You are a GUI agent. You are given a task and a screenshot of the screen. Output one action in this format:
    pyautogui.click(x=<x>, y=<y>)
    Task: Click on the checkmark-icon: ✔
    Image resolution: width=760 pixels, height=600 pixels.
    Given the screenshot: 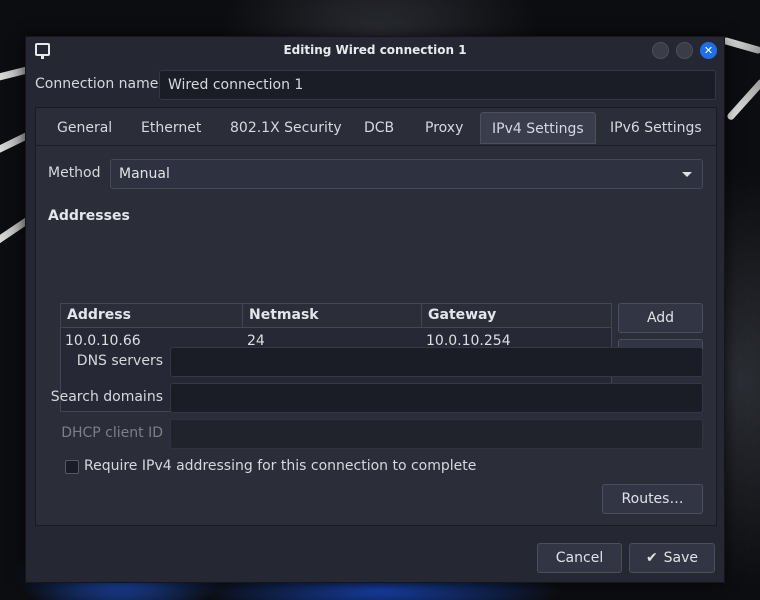 What is the action you would take?
    pyautogui.click(x=651, y=558)
    